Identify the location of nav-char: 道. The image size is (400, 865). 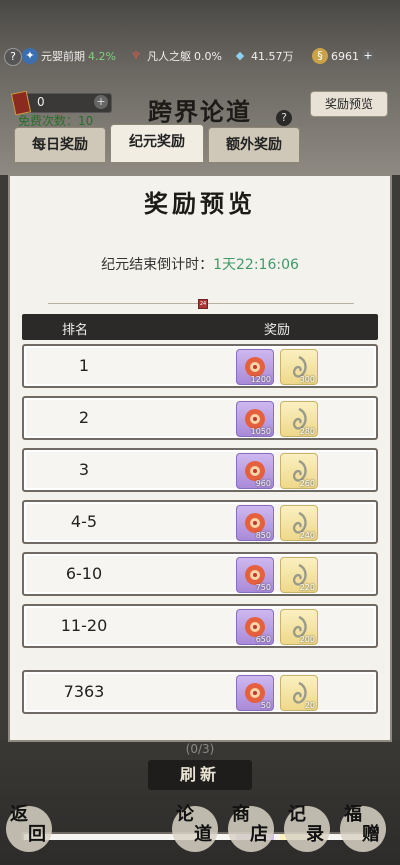
(203, 834).